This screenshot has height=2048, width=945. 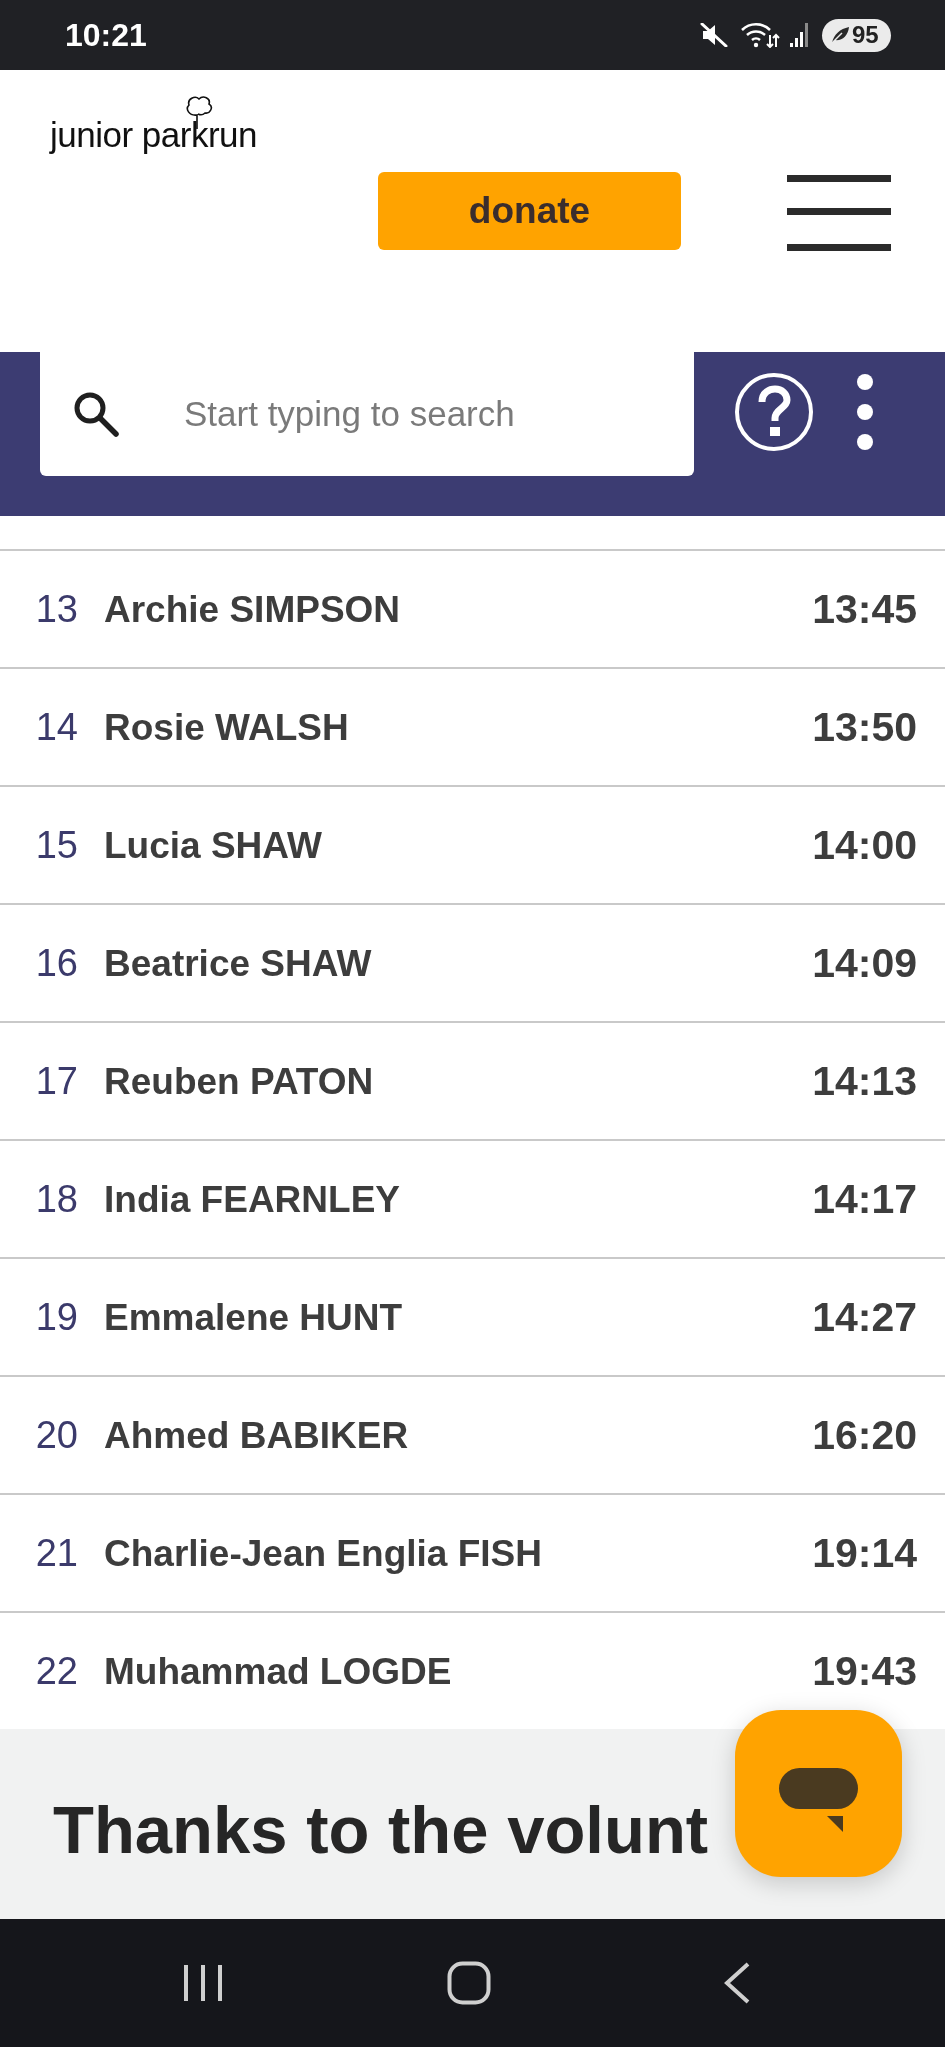 What do you see at coordinates (56, 727) in the screenshot?
I see `position-number: 14` at bounding box center [56, 727].